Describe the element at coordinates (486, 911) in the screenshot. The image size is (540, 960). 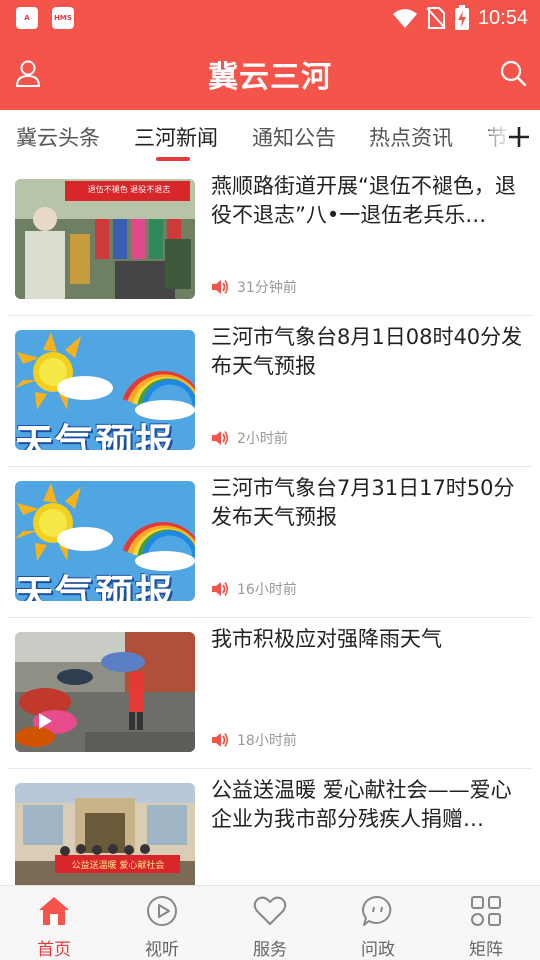
I see `grid-icon` at that location.